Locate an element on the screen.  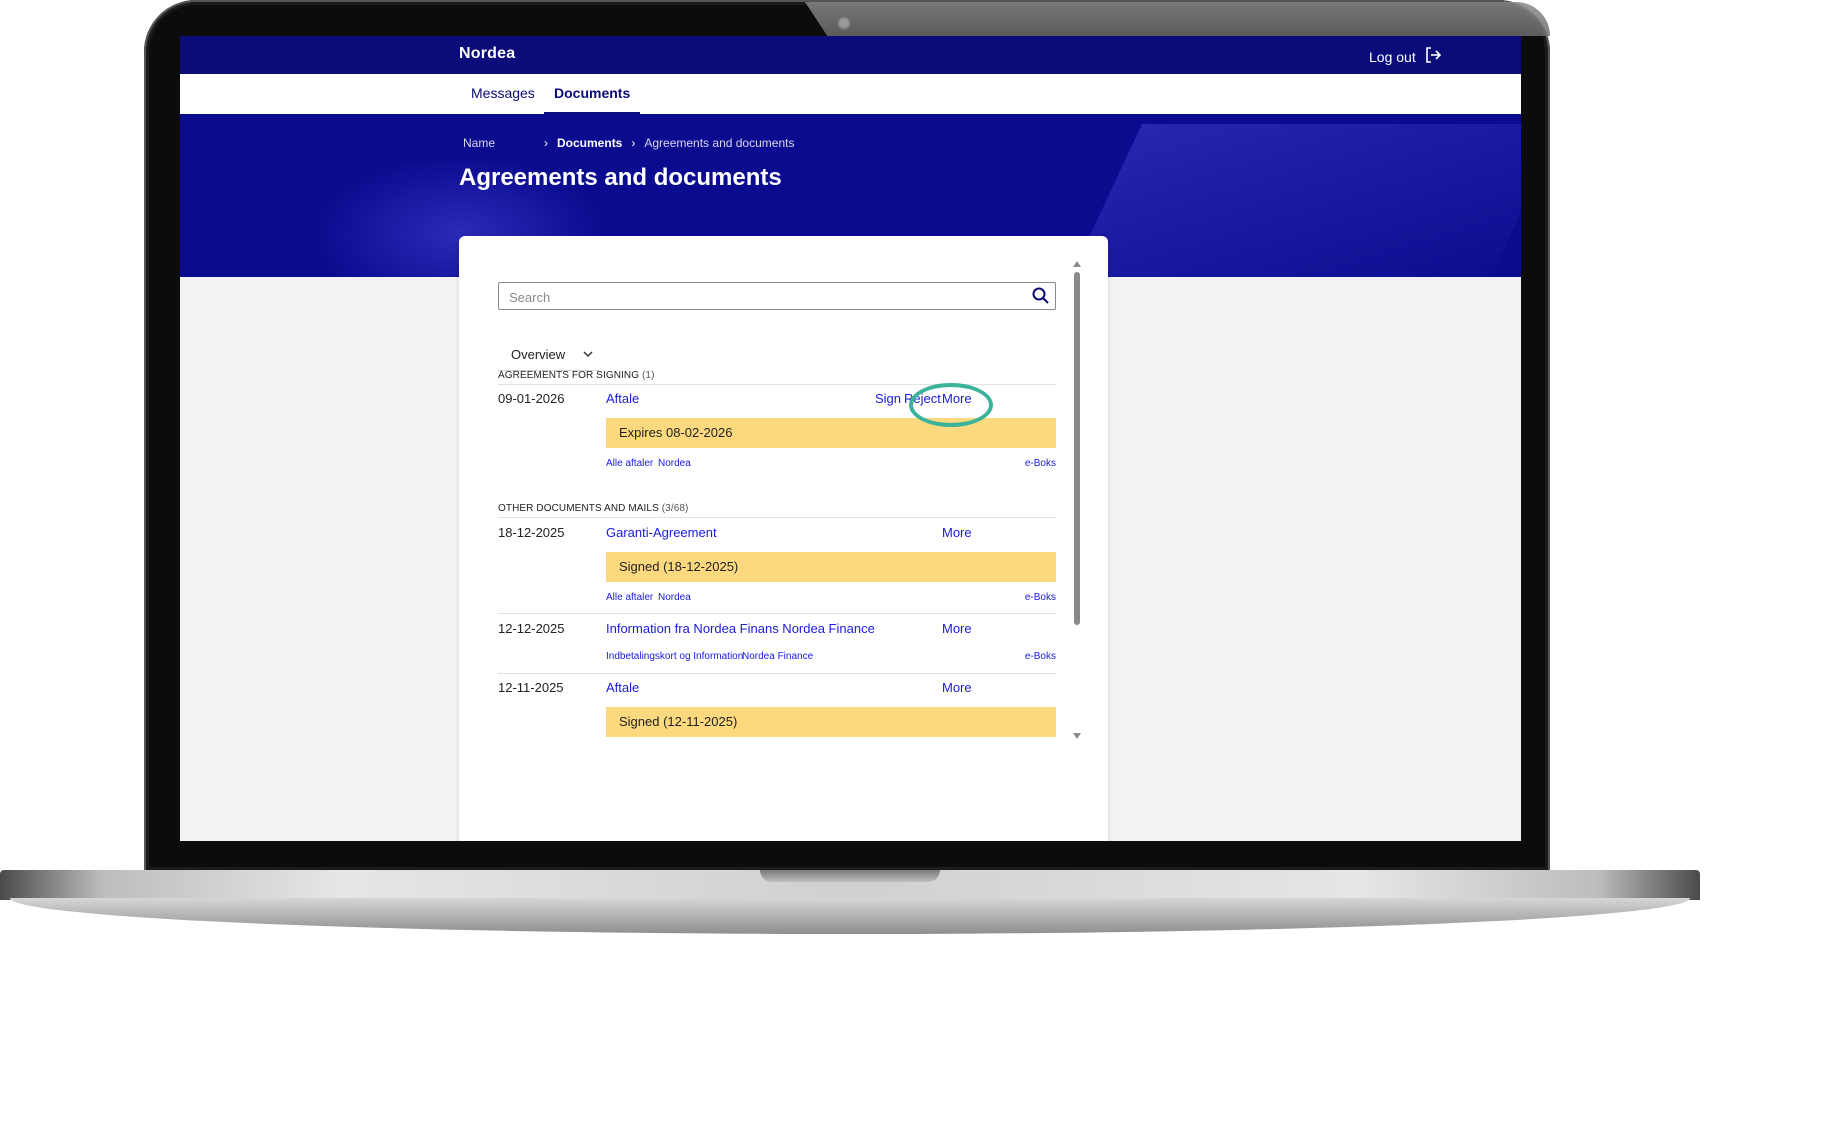
chevron-down-icon is located at coordinates (588, 354).